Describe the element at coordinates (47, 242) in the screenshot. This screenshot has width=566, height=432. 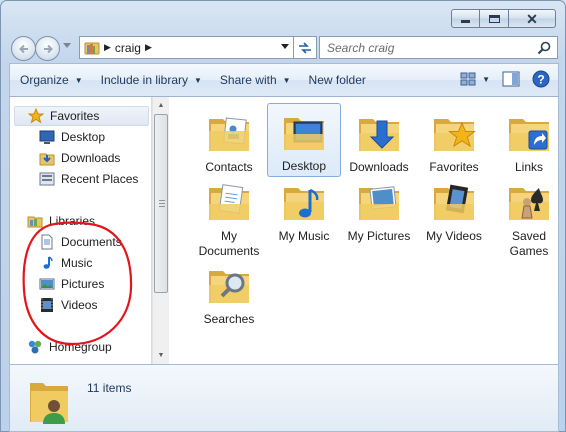
I see `documents-icon` at that location.